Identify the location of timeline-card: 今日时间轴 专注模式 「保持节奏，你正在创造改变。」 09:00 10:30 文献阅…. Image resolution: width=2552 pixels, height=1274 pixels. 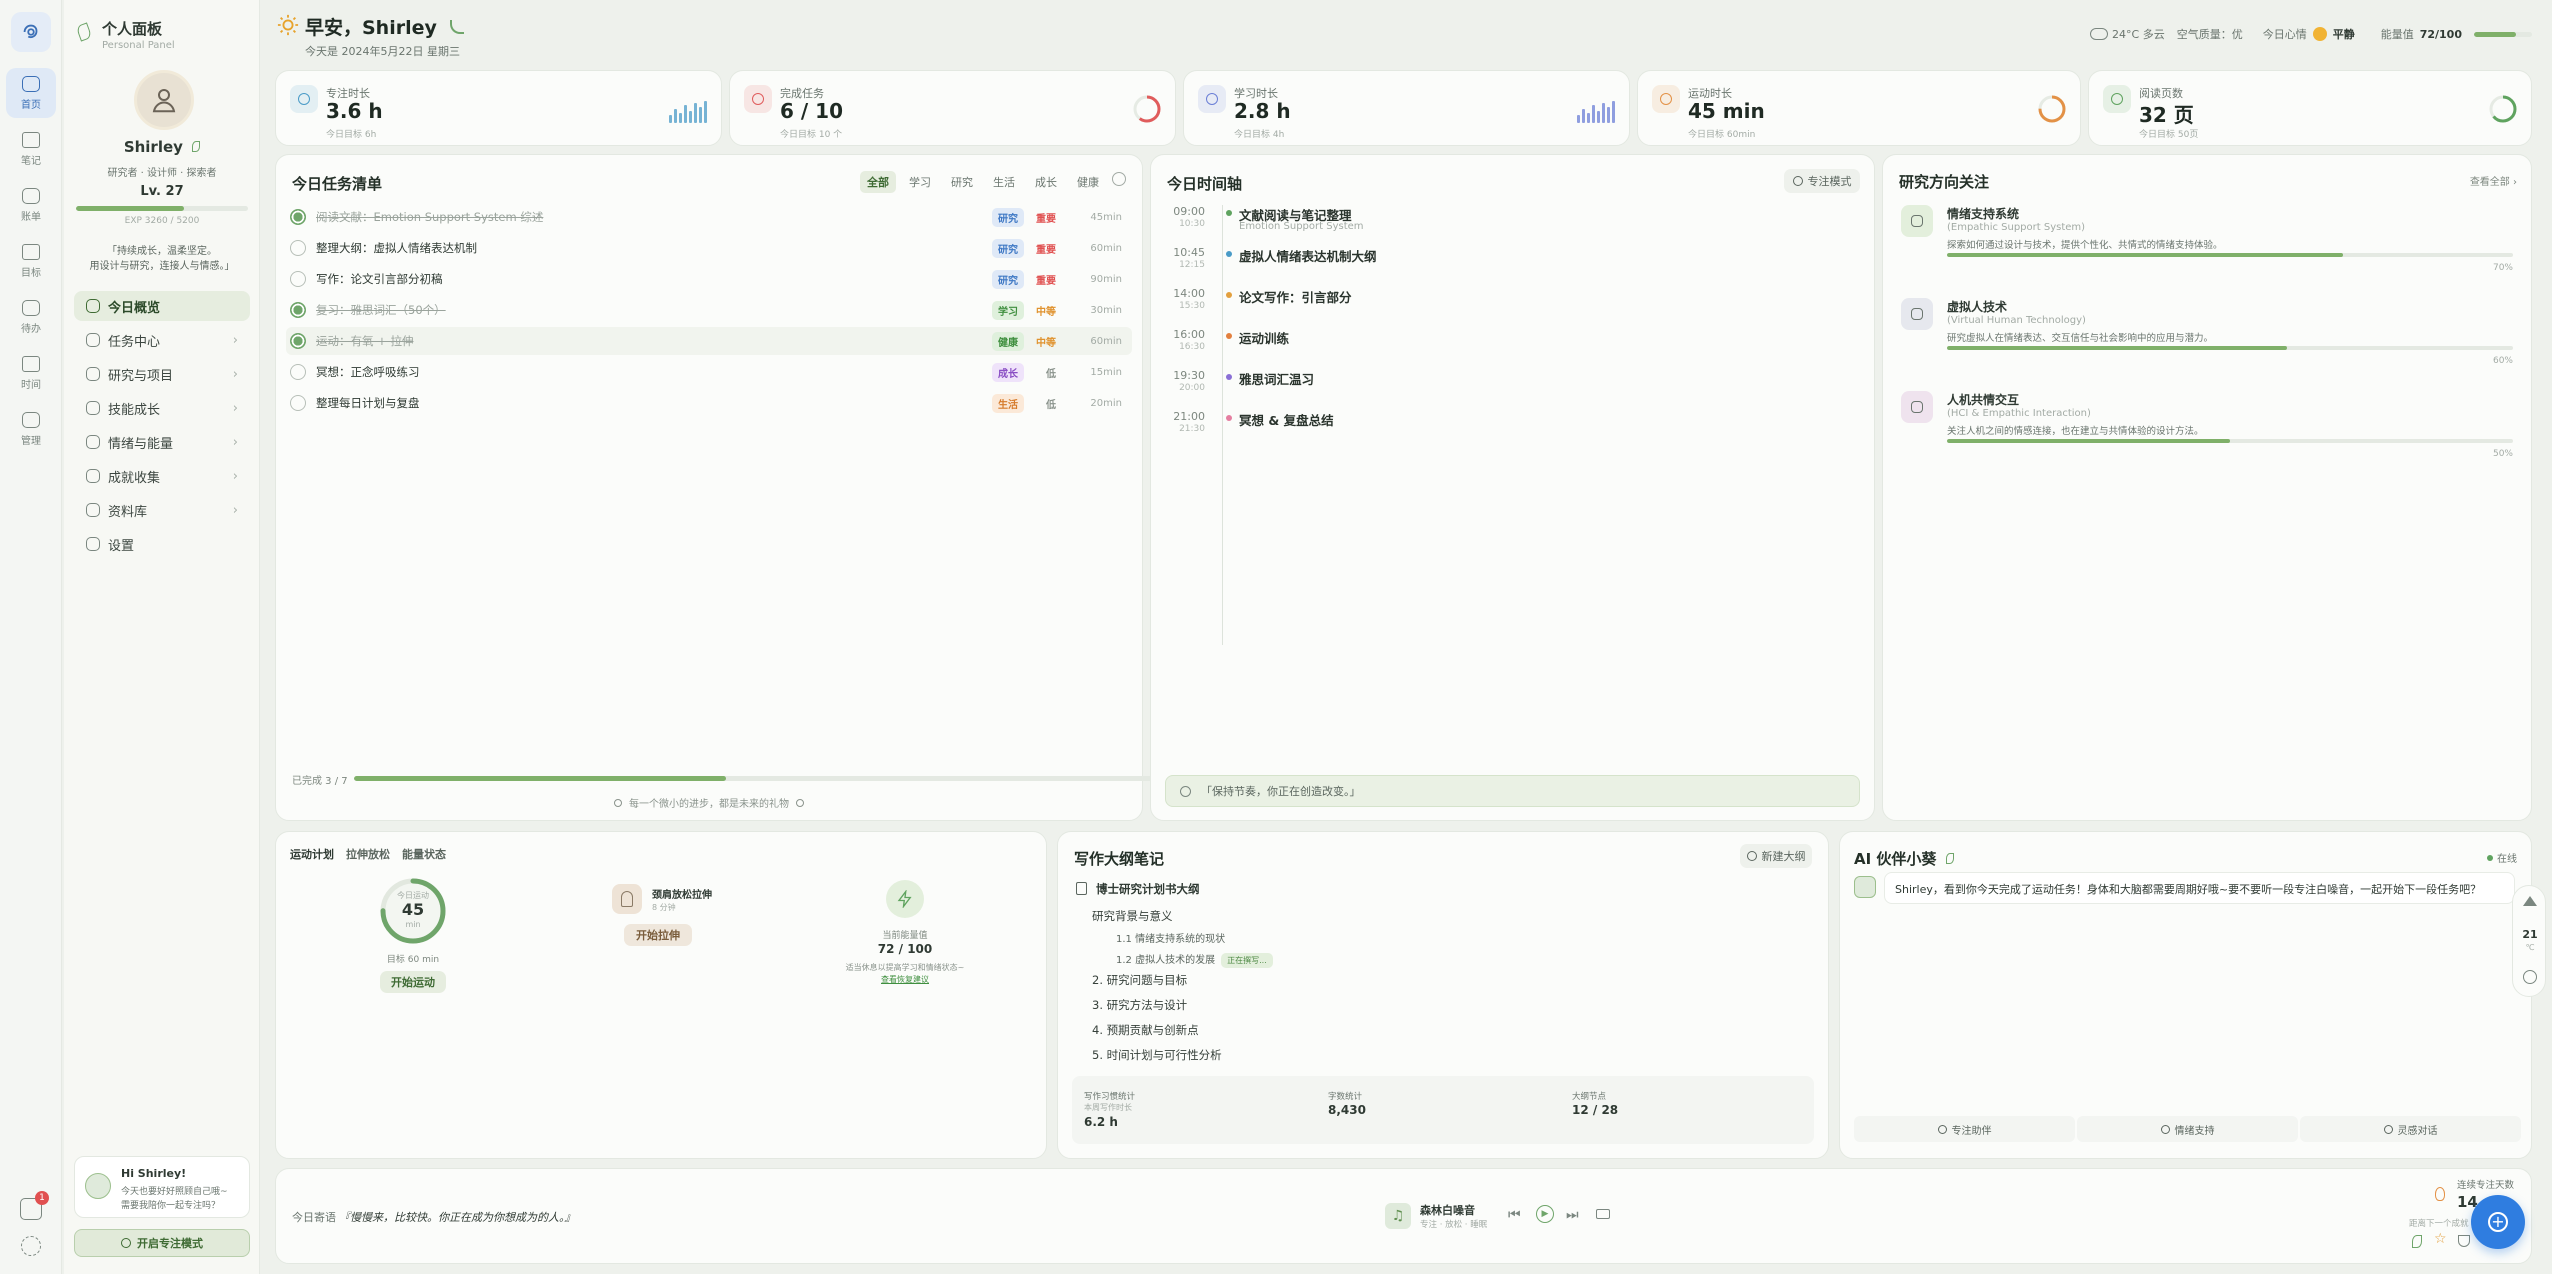
(1512, 487).